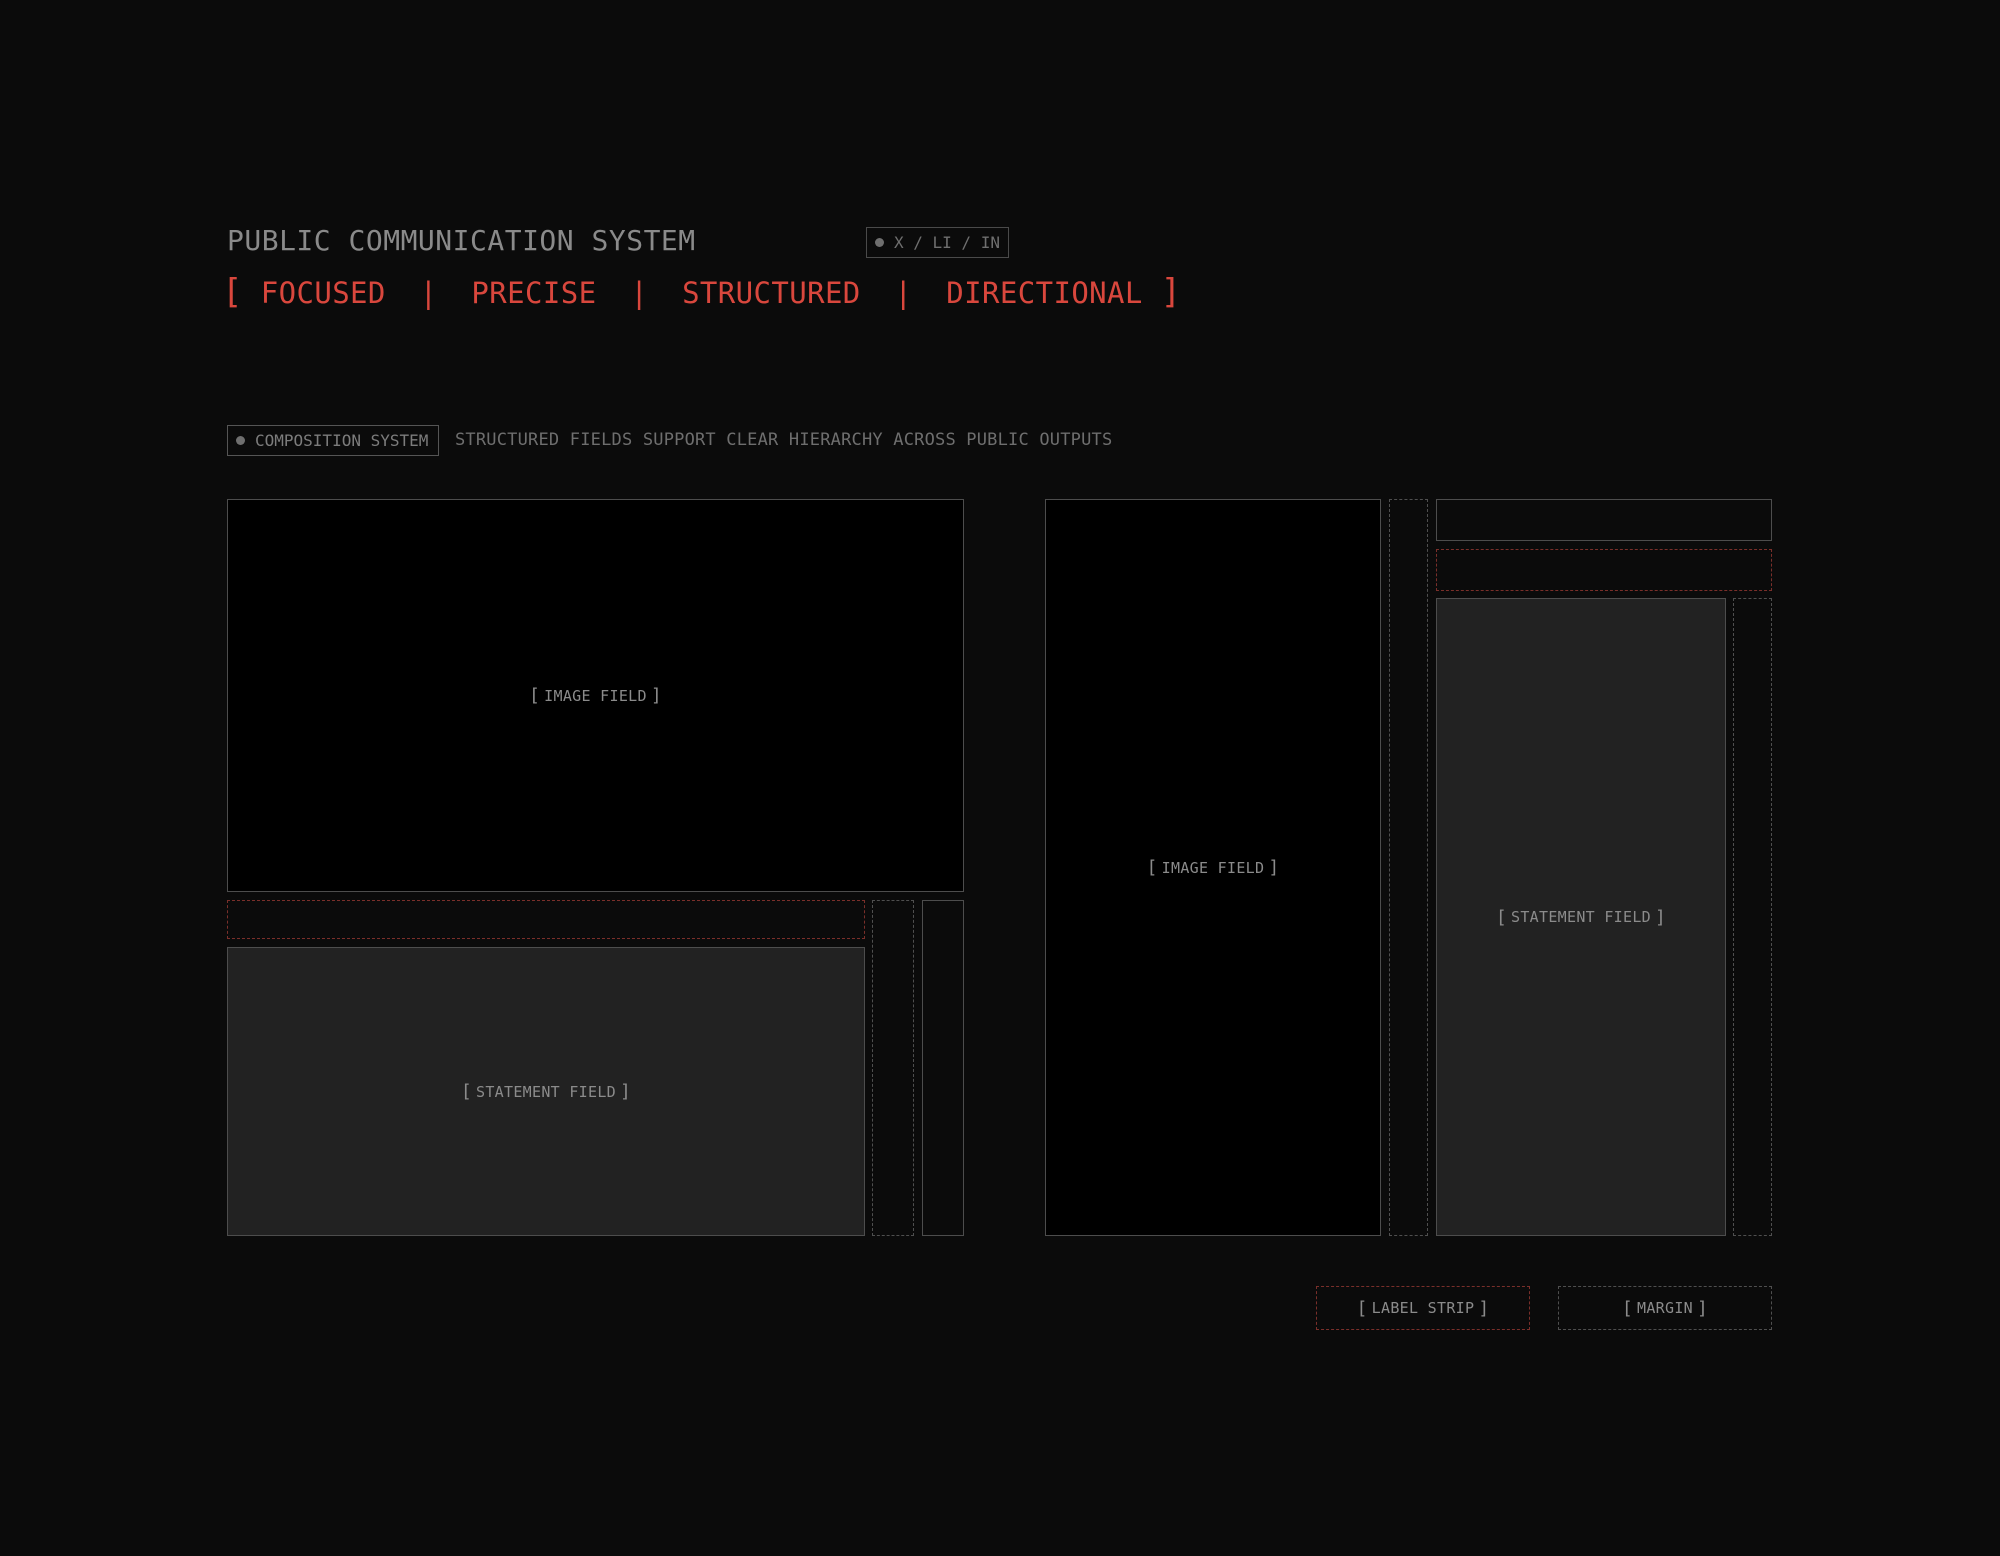 The height and width of the screenshot is (1556, 2000). I want to click on right-margin-column, so click(1408, 867).